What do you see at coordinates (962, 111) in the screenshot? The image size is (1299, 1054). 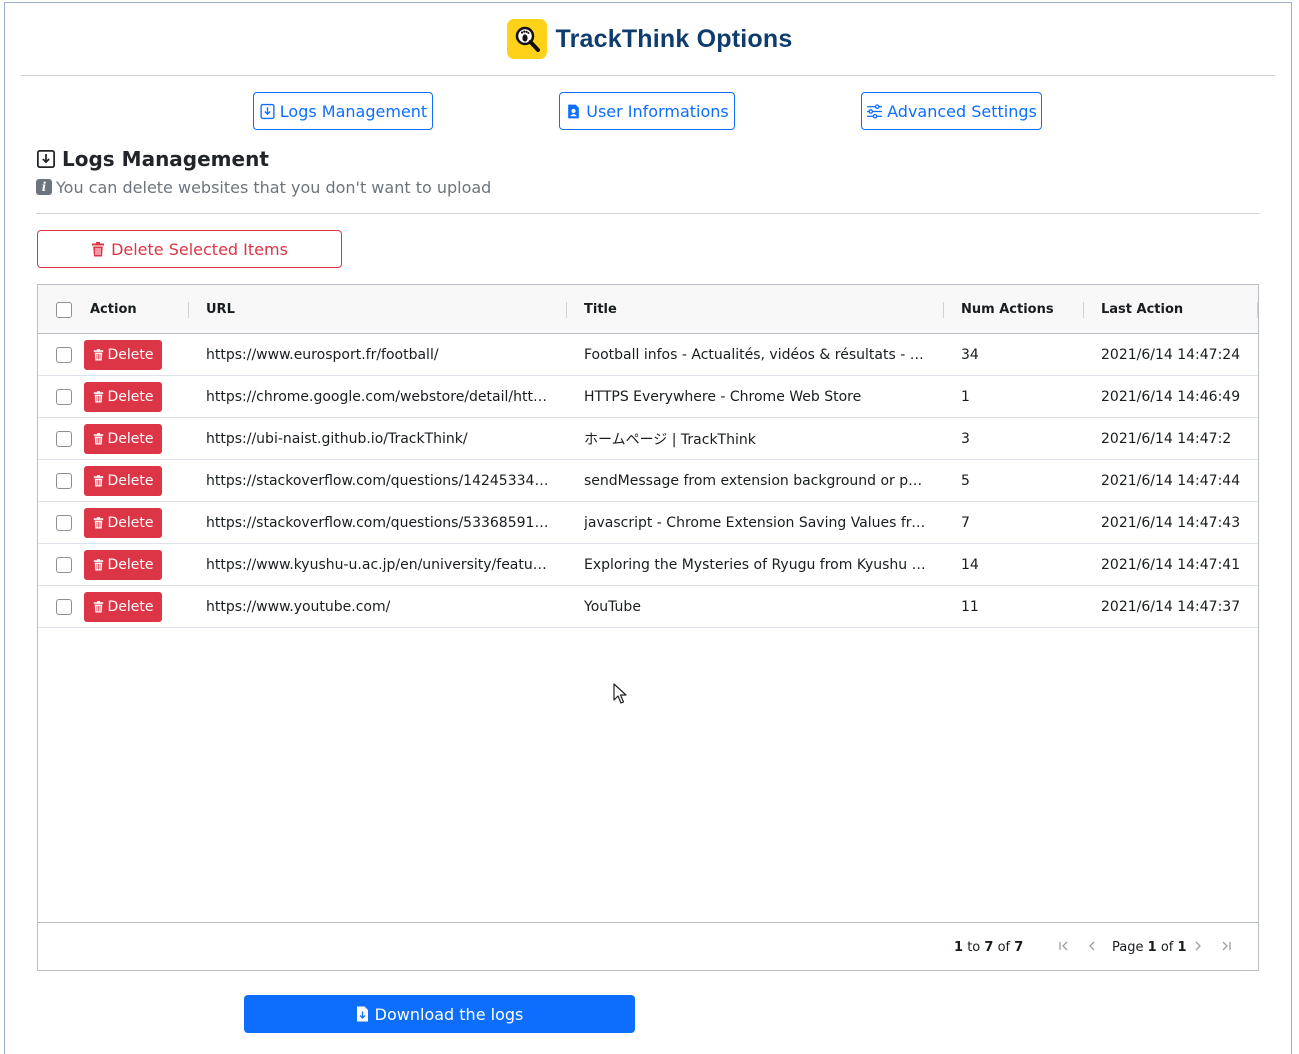 I see `advanced-settings-label: Advanced Settings` at bounding box center [962, 111].